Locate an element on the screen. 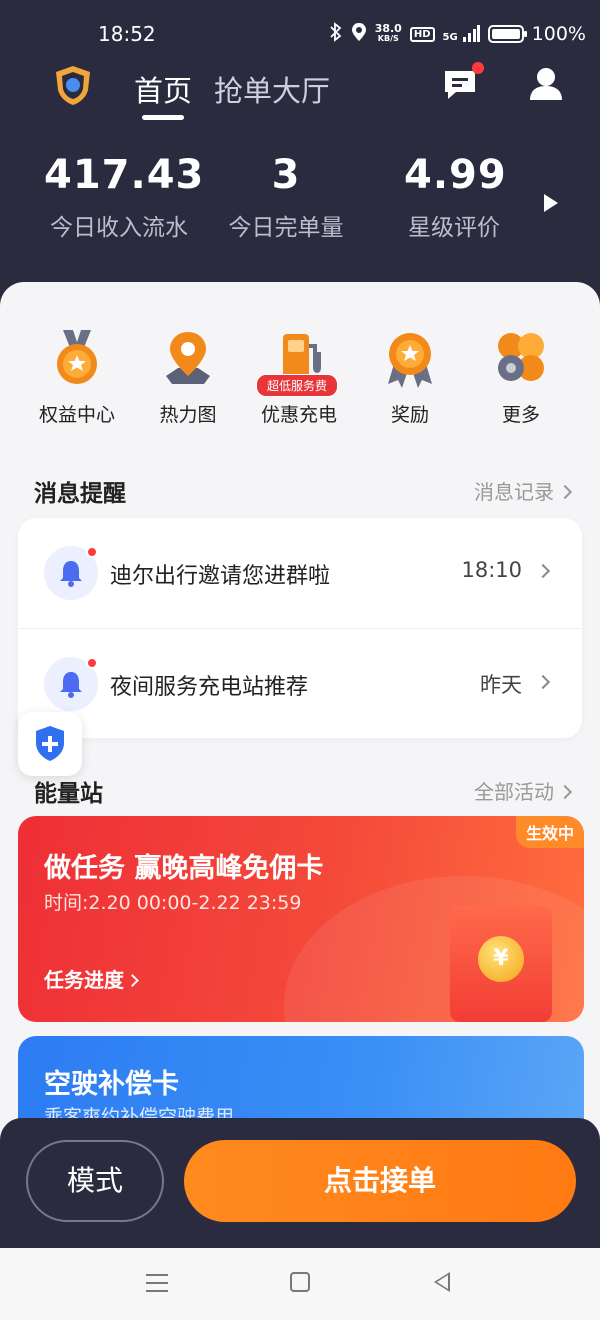 Image resolution: width=600 pixels, height=1320 pixels. shield-plus-icon is located at coordinates (50, 743).